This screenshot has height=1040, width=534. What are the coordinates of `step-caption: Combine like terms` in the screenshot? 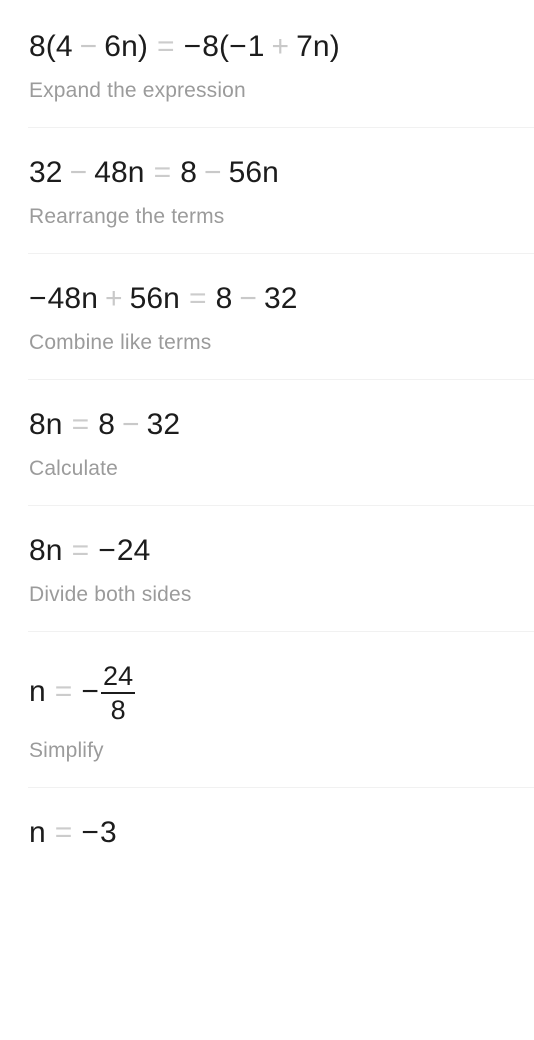 It's located at (120, 342).